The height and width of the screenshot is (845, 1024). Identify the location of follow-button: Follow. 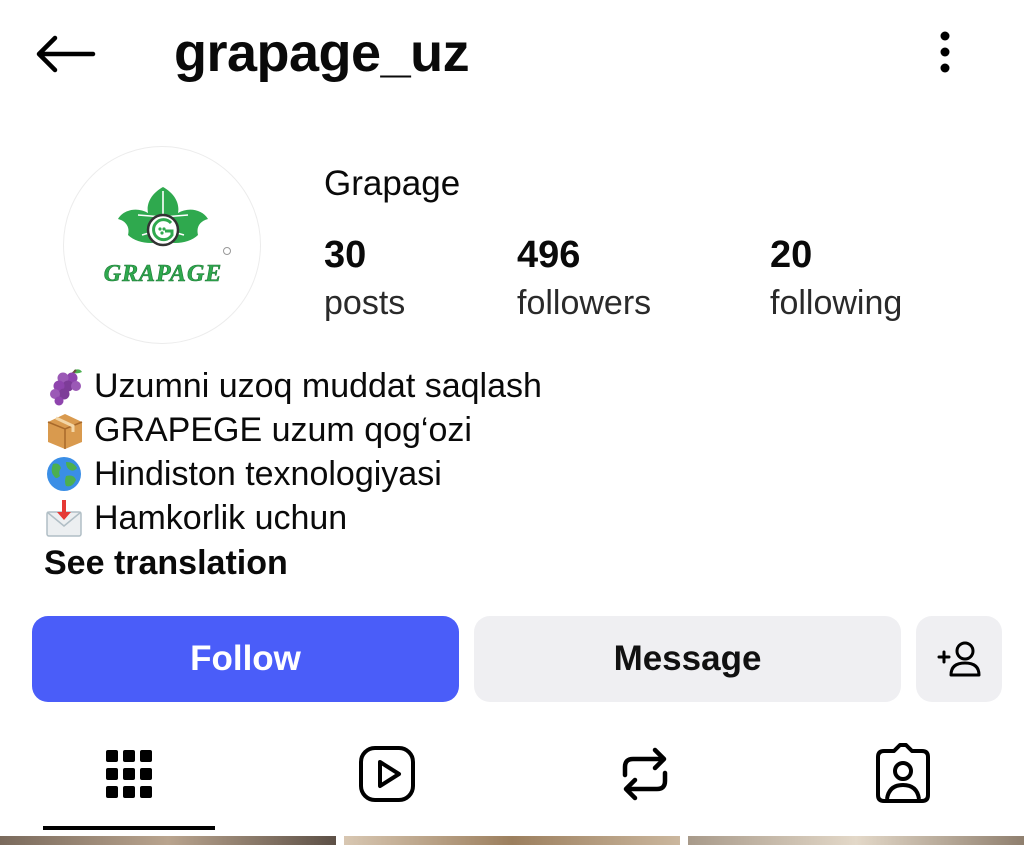
(245, 659).